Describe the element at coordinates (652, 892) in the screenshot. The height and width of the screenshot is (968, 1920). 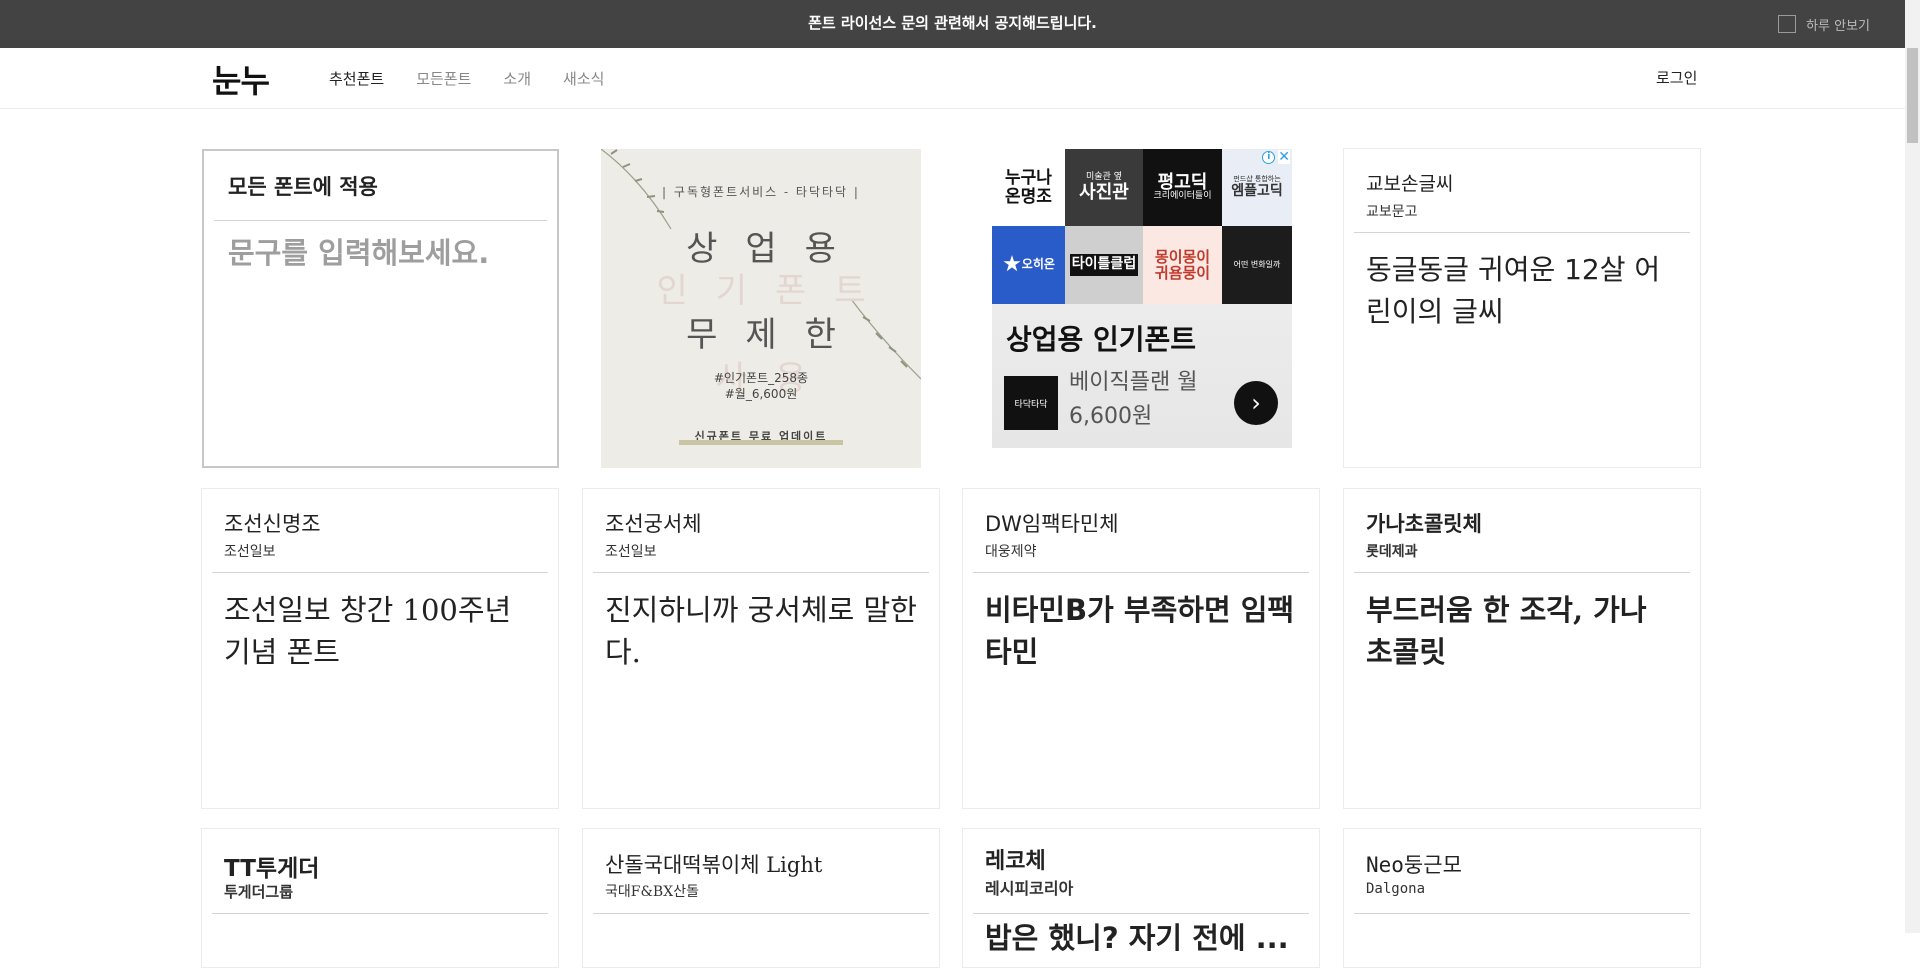
I see `font-maker: 국대F&BX산돌` at that location.